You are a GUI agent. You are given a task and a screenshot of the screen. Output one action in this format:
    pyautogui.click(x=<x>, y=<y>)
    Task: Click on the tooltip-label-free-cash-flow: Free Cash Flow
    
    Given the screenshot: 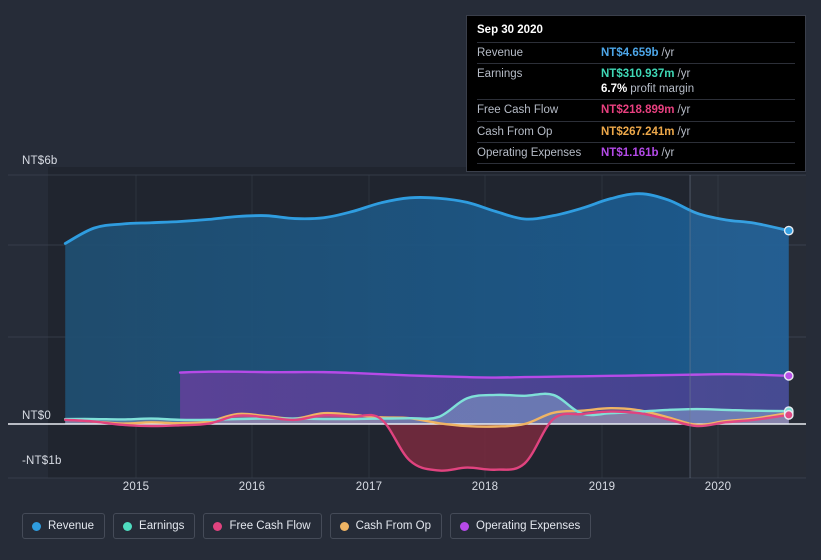 What is the action you would take?
    pyautogui.click(x=518, y=110)
    